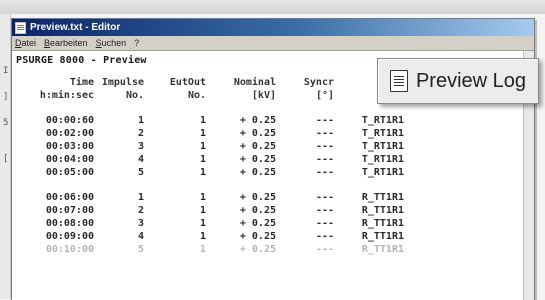  What do you see at coordinates (69, 223) in the screenshot?
I see `row-time: 00:08:00` at bounding box center [69, 223].